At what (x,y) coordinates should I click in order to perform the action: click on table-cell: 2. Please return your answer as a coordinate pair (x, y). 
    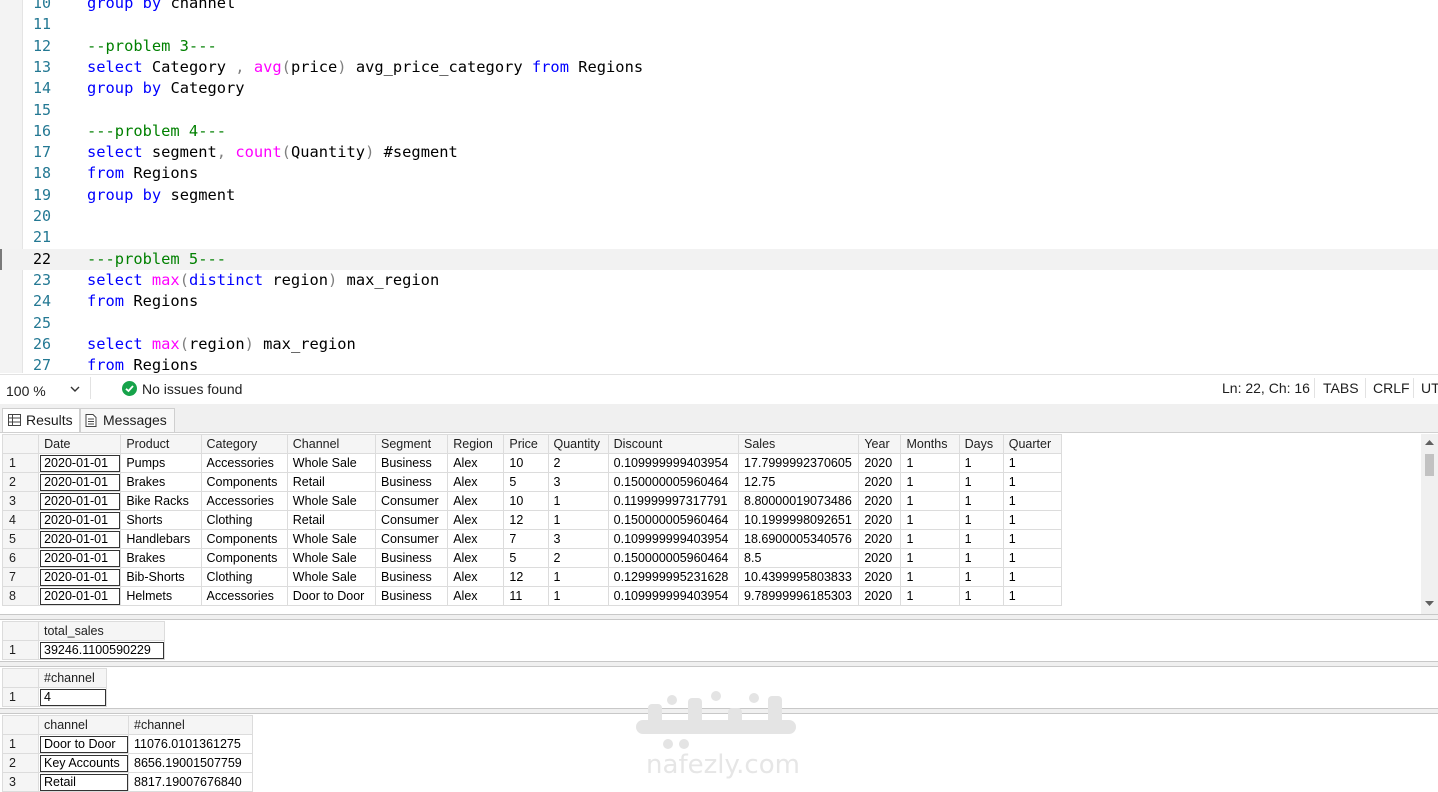
    Looking at the image, I should click on (578, 463).